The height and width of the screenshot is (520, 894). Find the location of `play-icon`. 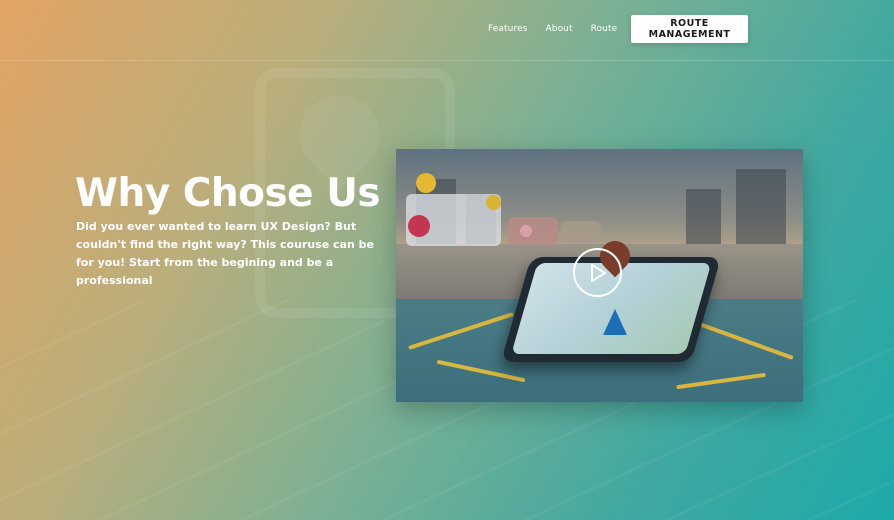

play-icon is located at coordinates (598, 272).